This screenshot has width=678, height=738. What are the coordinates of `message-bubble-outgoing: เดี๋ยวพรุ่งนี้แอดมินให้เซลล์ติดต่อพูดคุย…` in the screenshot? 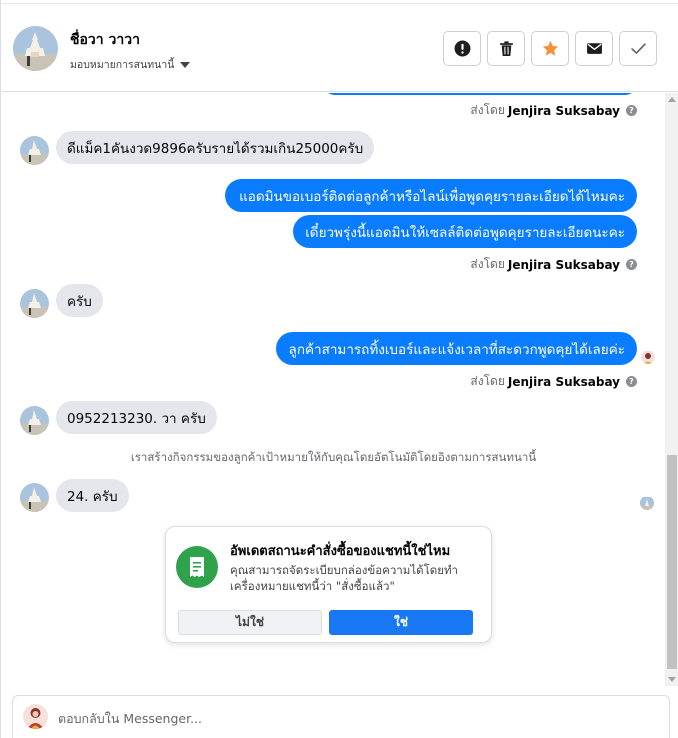 It's located at (465, 231).